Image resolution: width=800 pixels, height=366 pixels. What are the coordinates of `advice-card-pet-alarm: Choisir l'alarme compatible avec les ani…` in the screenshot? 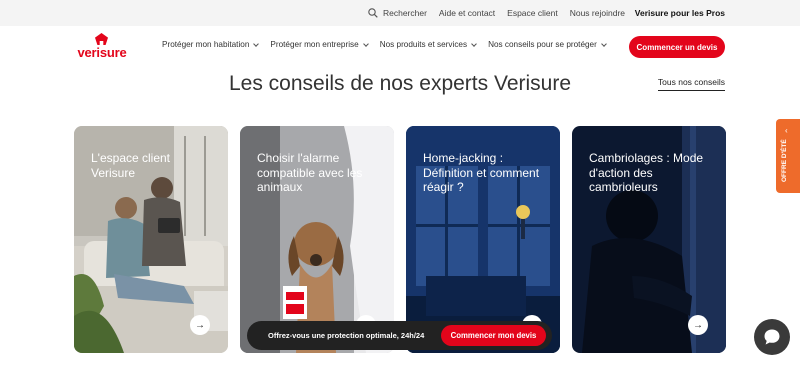 It's located at (317, 239).